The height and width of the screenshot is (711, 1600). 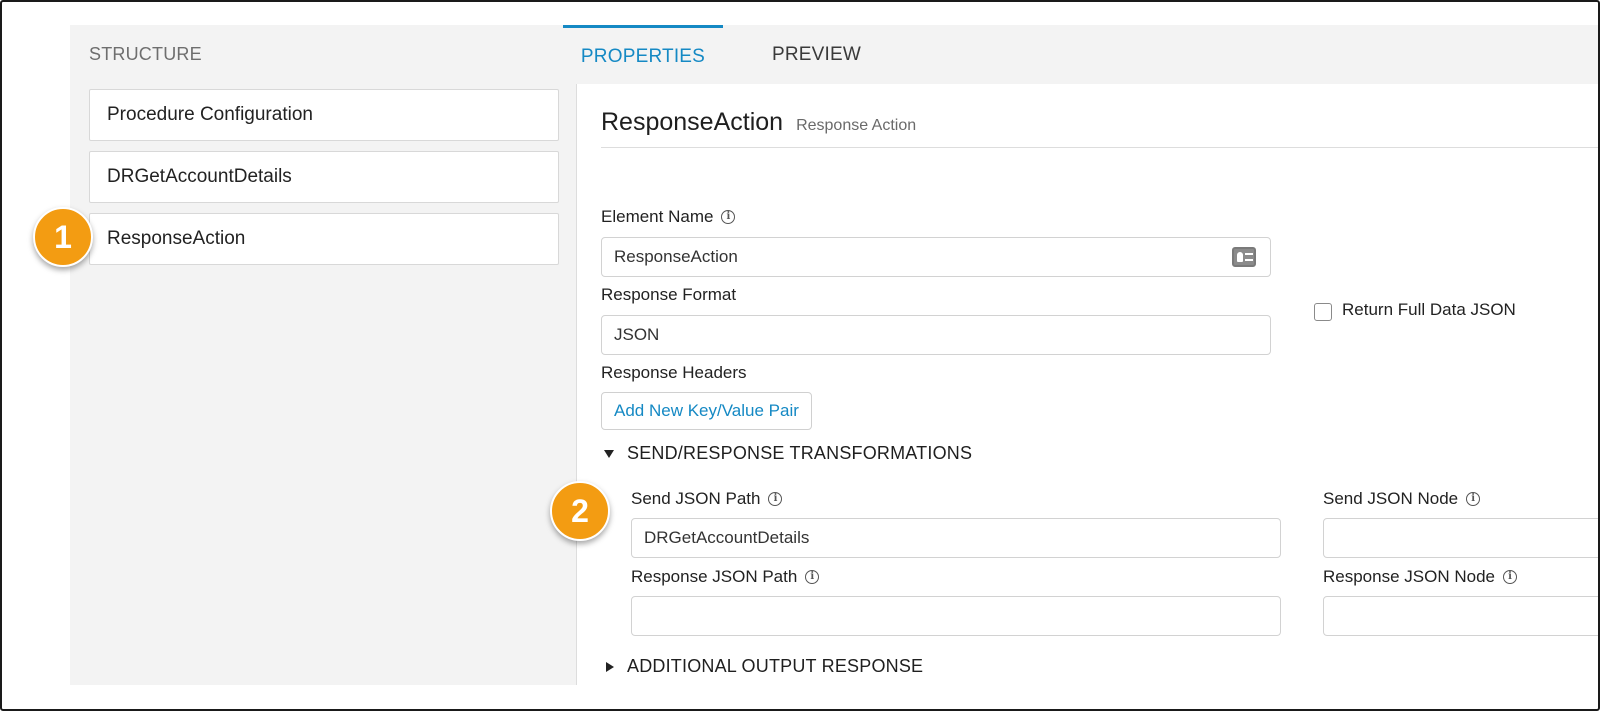 What do you see at coordinates (324, 177) in the screenshot?
I see `structure-item-drgetaccountdetails: DRGetAccountDetails` at bounding box center [324, 177].